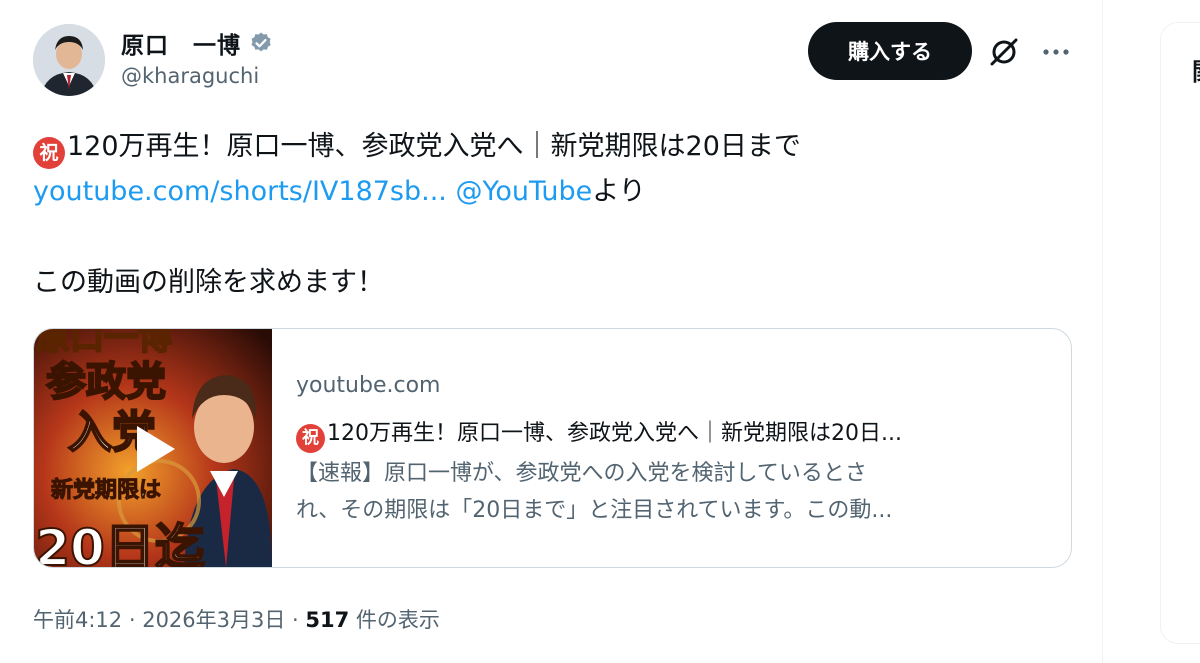  Describe the element at coordinates (394, 620) in the screenshot. I see `view-count-label: 件の表示` at that location.